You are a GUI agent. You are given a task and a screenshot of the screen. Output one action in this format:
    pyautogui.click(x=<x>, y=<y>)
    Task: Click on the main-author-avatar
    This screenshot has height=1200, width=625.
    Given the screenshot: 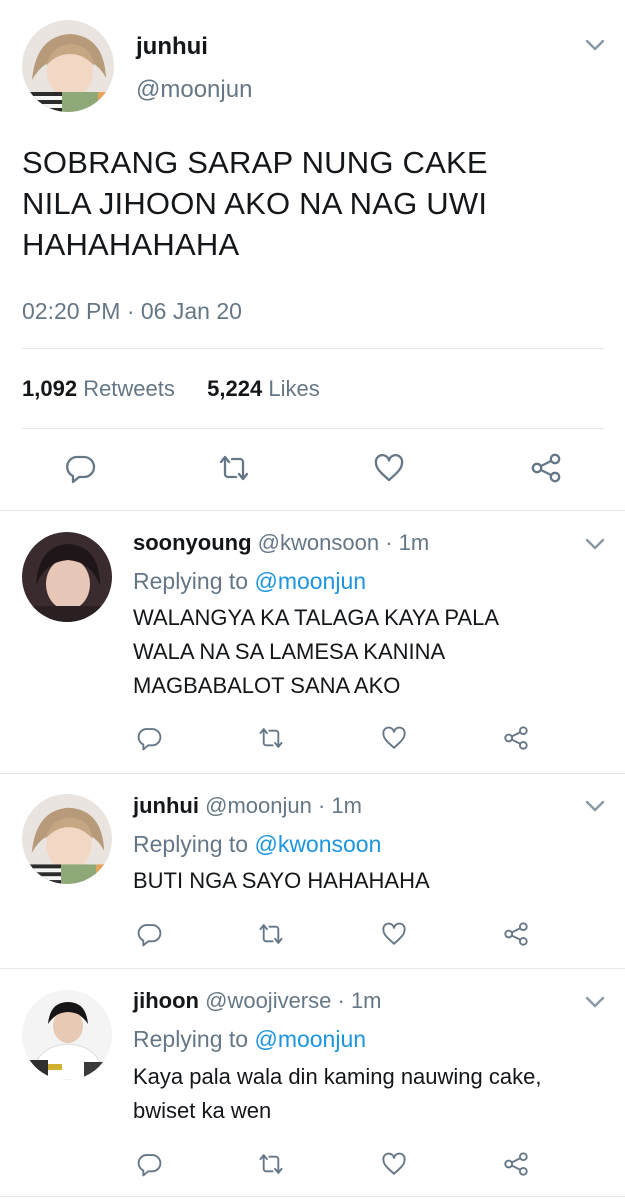 What is the action you would take?
    pyautogui.click(x=68, y=66)
    